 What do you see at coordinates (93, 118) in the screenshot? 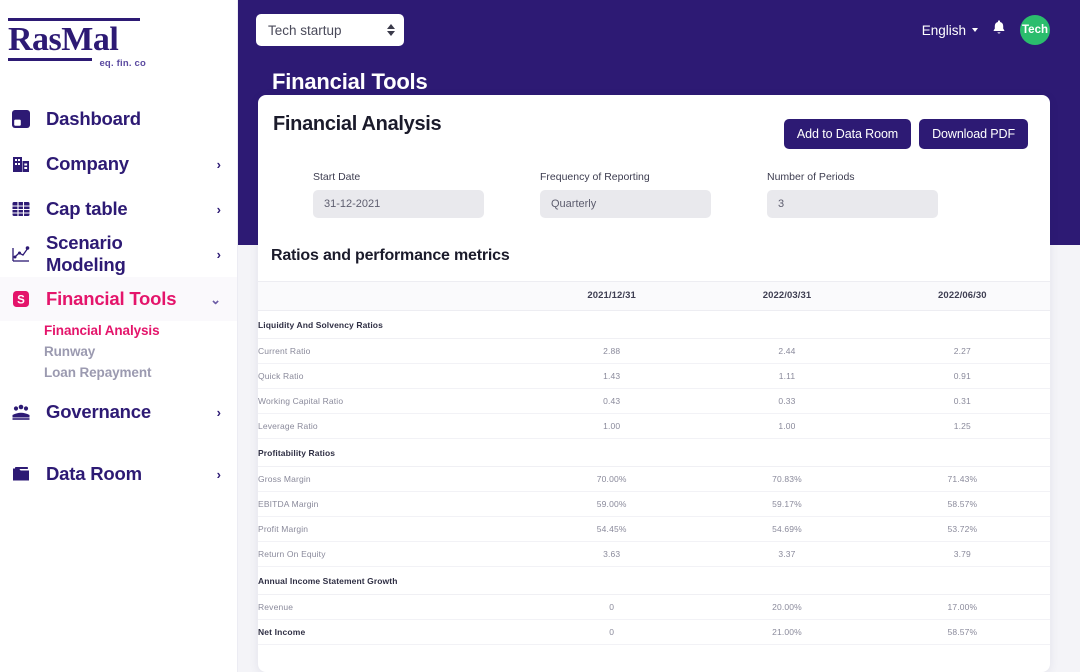
I see `sidebar-item-label: Dashboard` at bounding box center [93, 118].